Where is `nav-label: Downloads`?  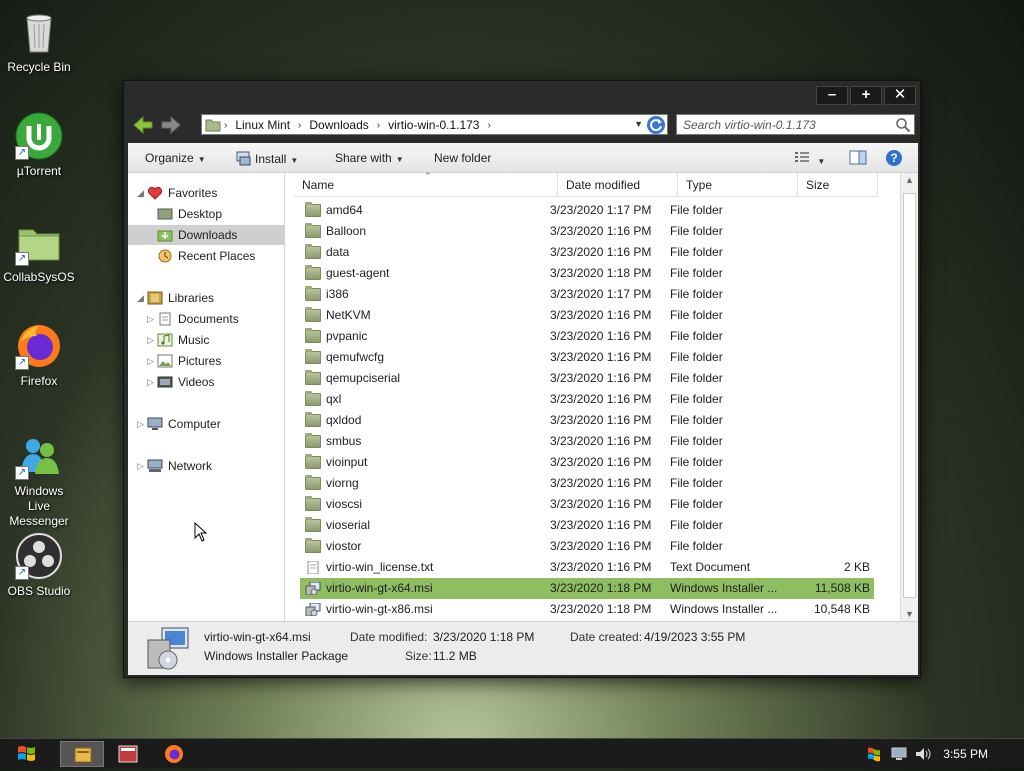 nav-label: Downloads is located at coordinates (208, 235).